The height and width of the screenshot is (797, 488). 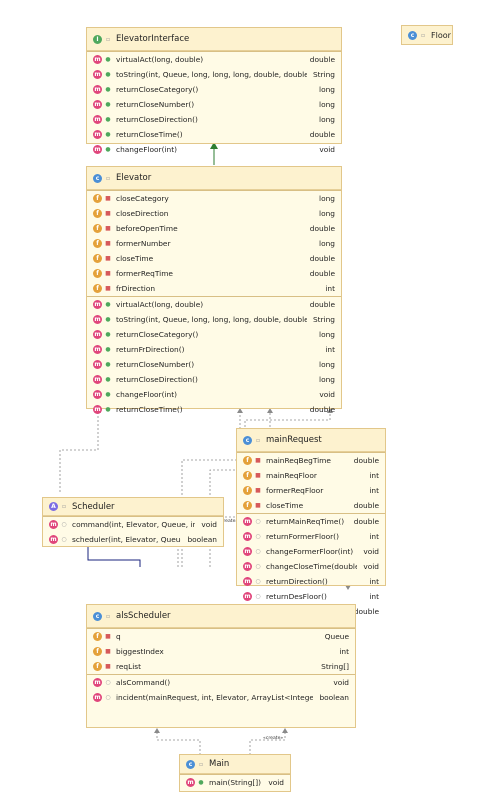 I want to click on method-row: m ○ returnFormerFloor() int, so click(x=311, y=536).